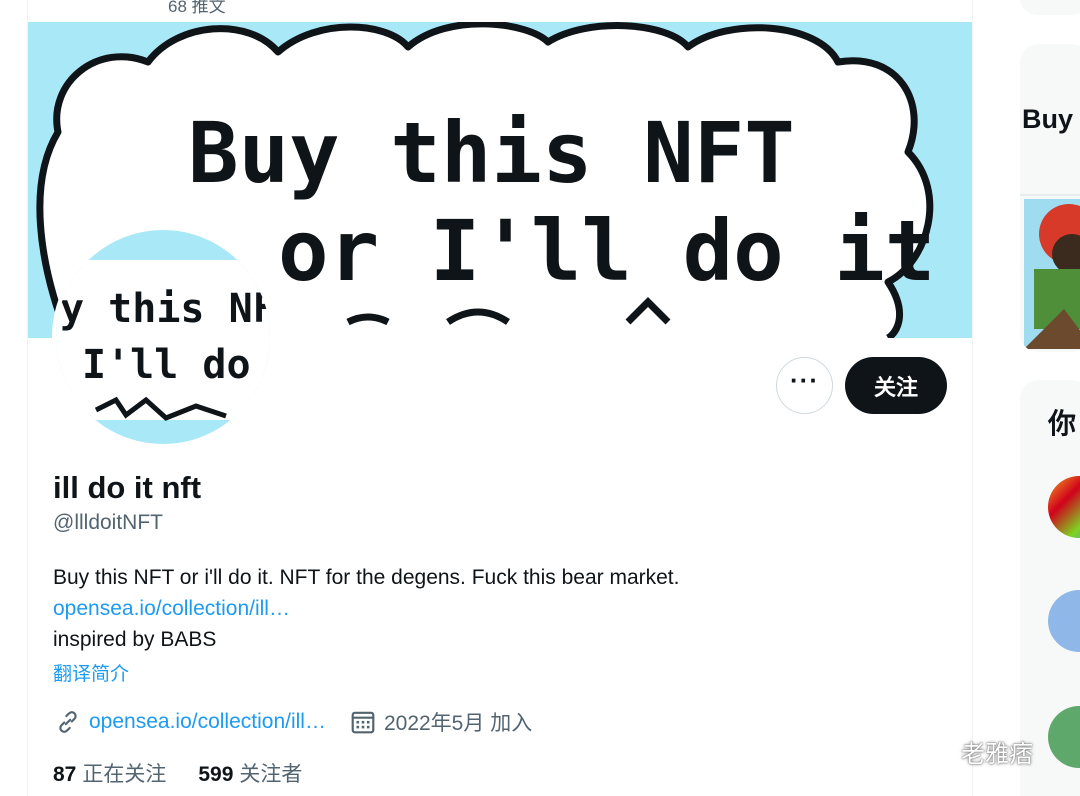 Image resolution: width=1080 pixels, height=796 pixels. I want to click on watermark: 老雅痞, so click(974, 751).